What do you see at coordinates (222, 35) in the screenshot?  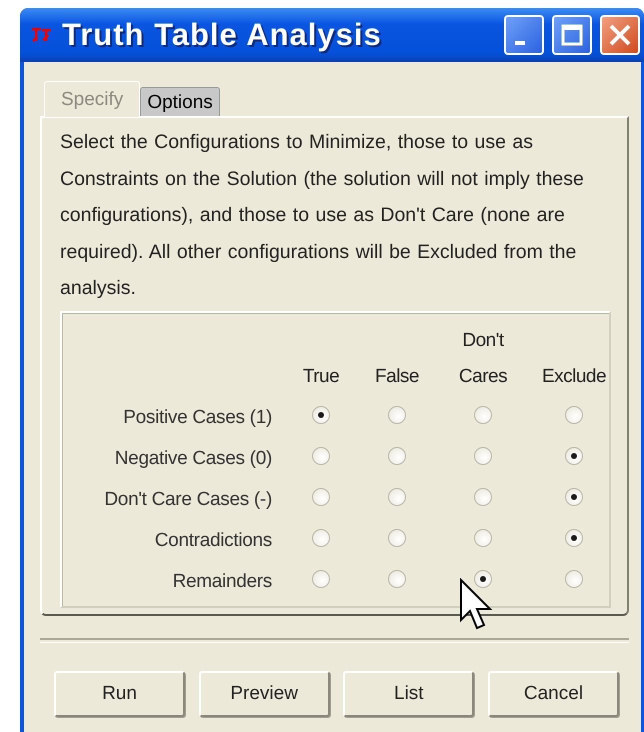 I see `window-title: Truth Table Analysis` at bounding box center [222, 35].